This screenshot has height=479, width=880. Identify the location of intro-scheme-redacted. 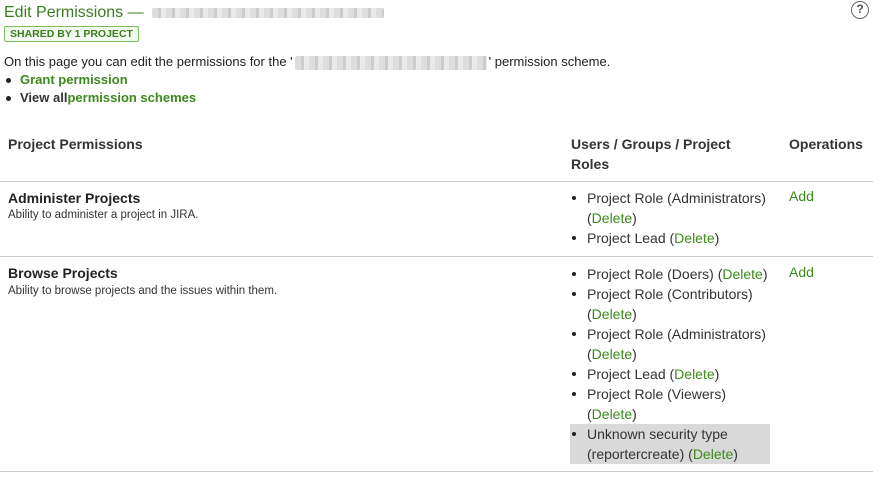
(390, 62).